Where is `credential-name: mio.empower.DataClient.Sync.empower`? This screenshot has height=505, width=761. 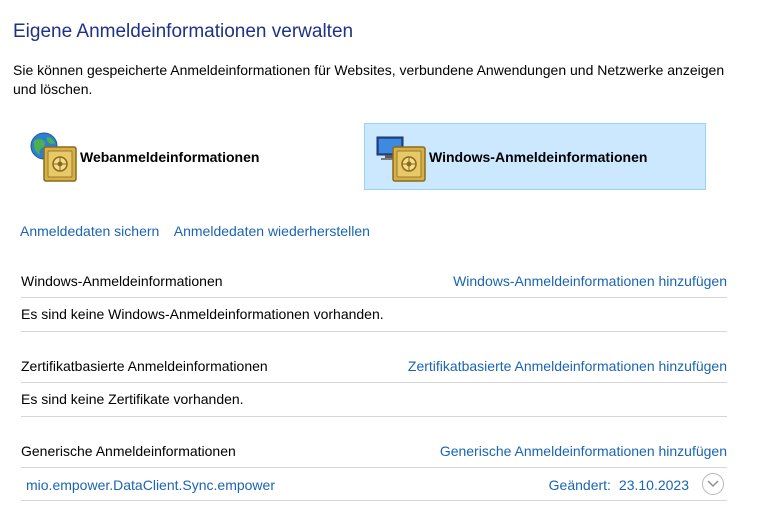
credential-name: mio.empower.DataClient.Sync.empower is located at coordinates (150, 485).